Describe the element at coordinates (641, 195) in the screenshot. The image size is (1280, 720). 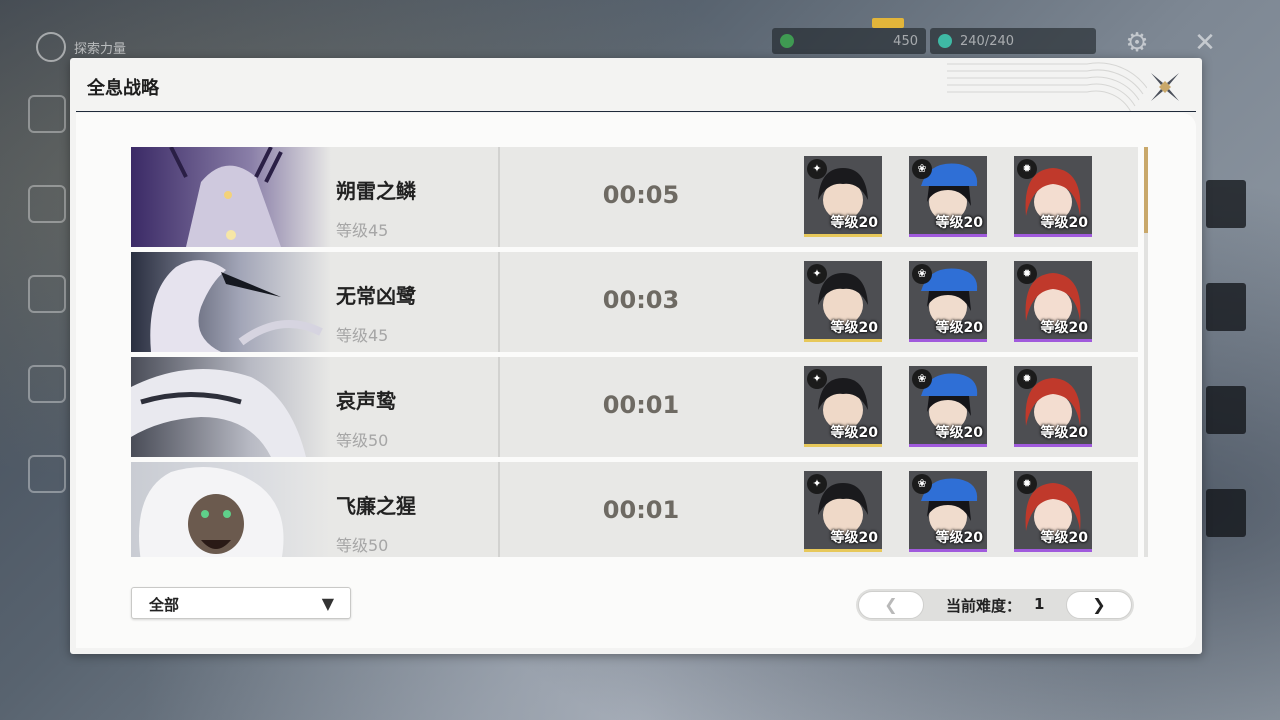
I see `clear-time: 00:05` at that location.